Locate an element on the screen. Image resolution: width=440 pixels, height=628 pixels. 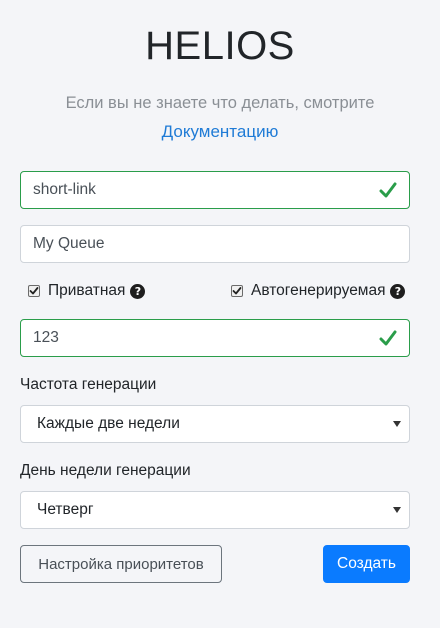
create-button: Создать is located at coordinates (366, 564).